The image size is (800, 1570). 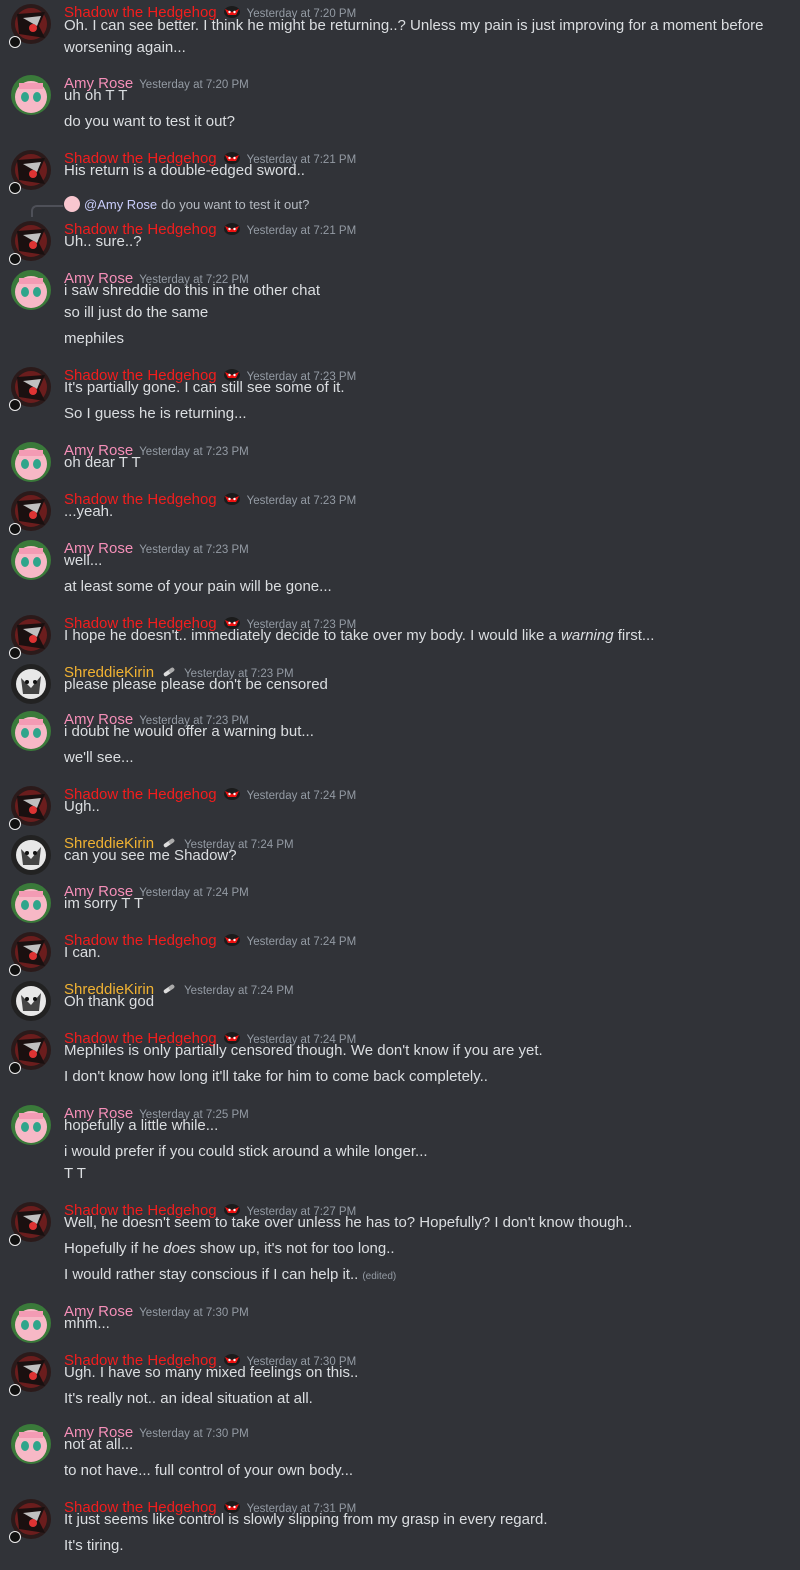 I want to click on reply-text: do you want to test it out?, so click(x=235, y=204).